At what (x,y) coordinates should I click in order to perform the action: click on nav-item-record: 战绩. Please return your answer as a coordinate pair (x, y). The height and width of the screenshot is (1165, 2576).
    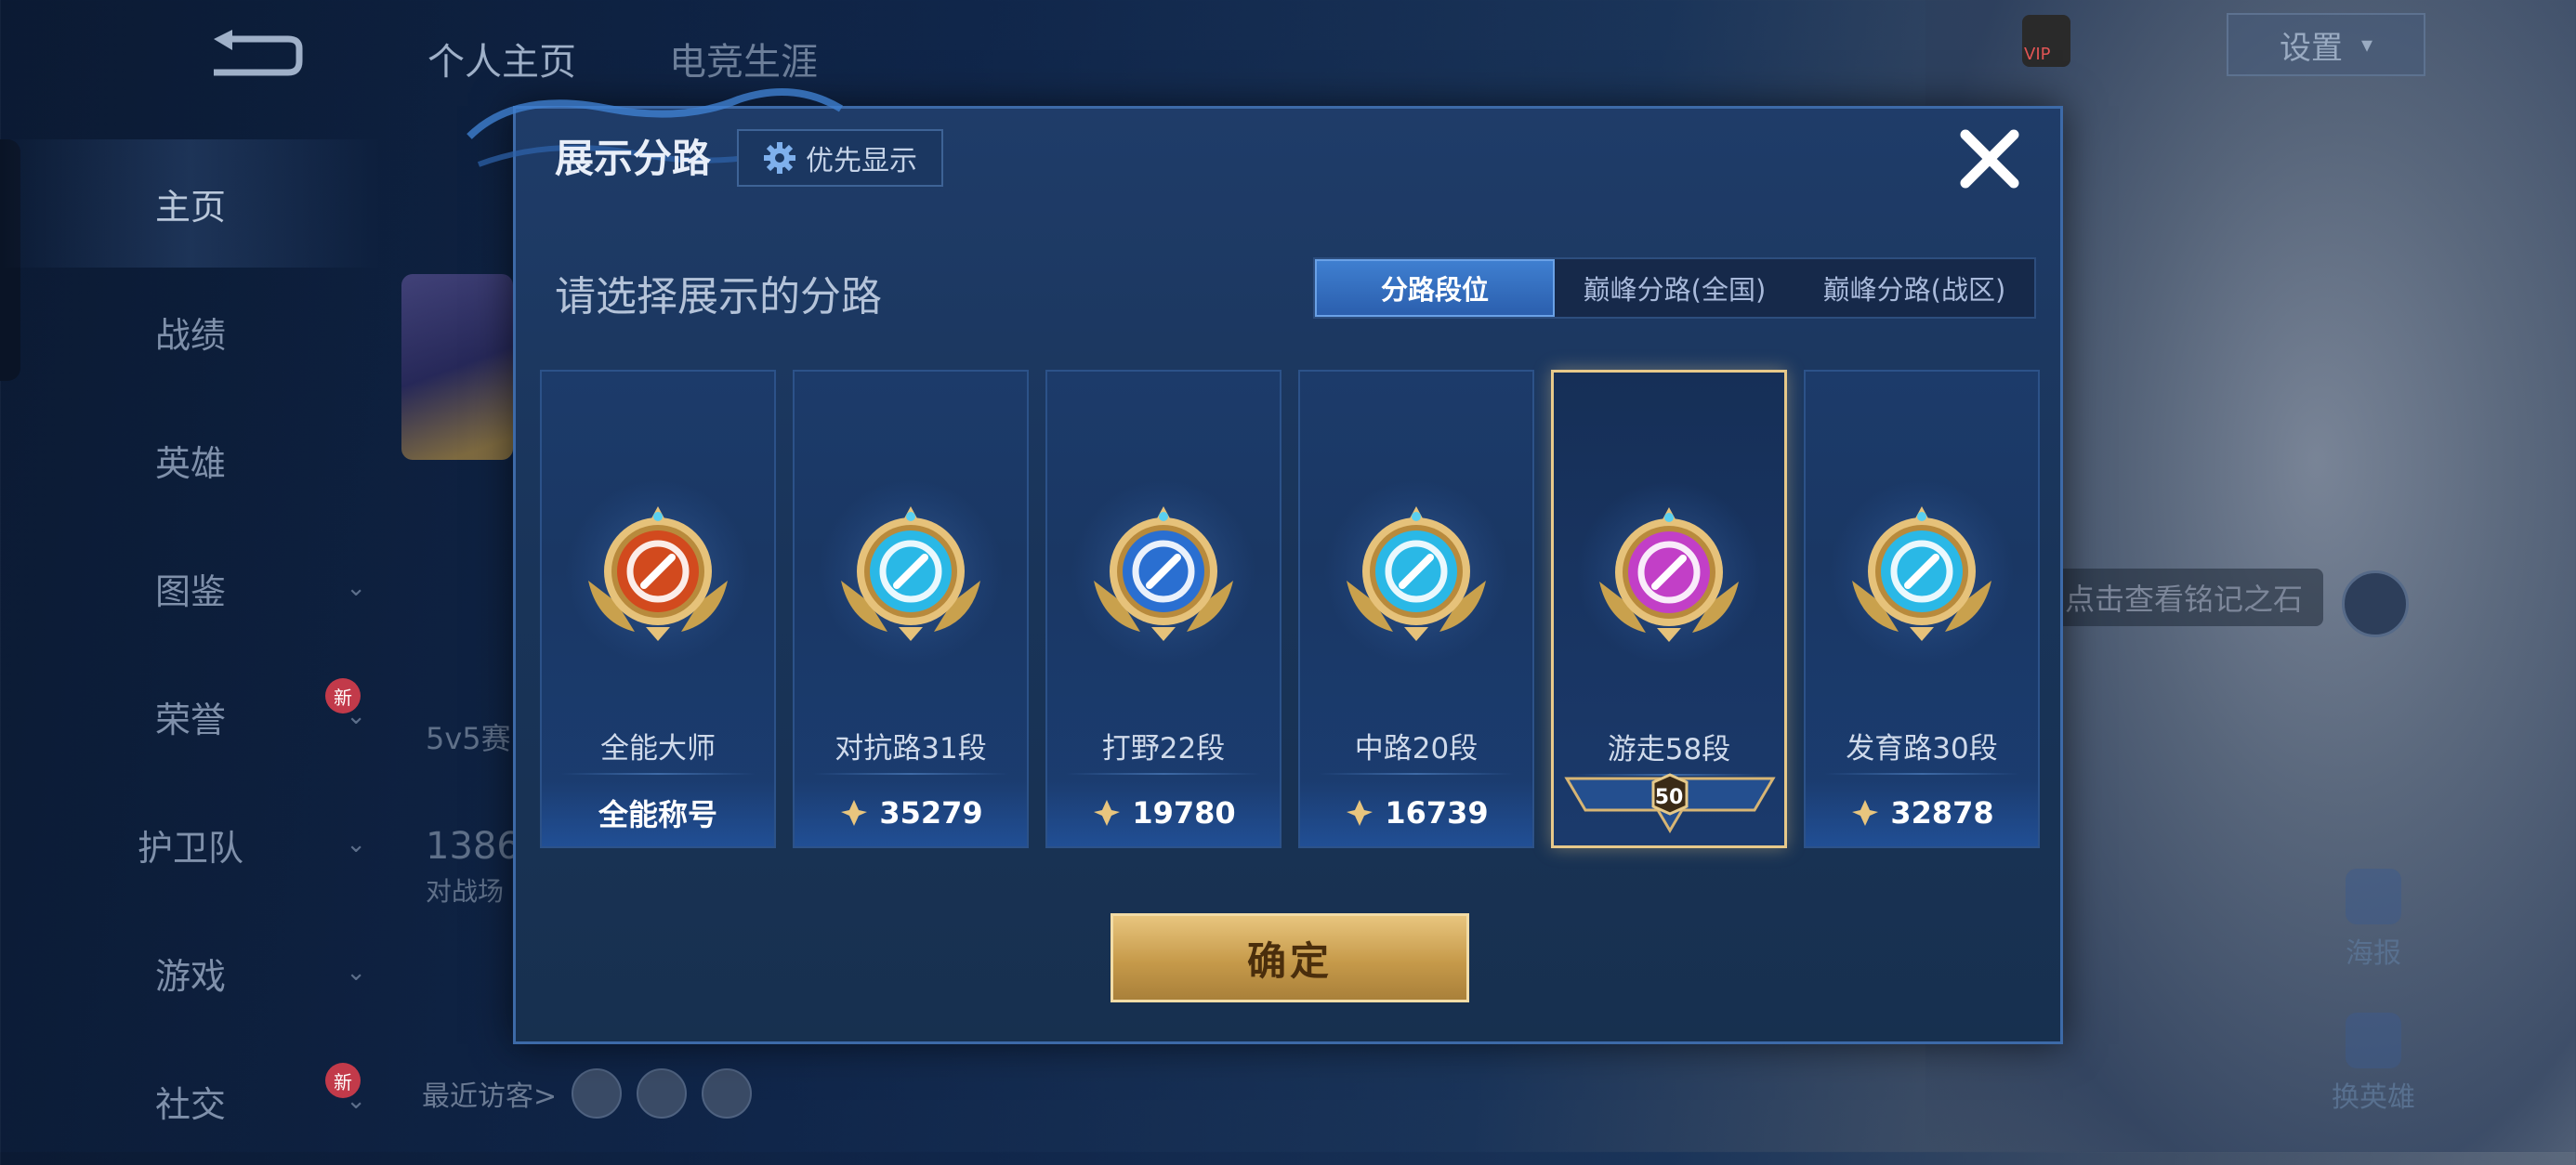
    Looking at the image, I should click on (190, 332).